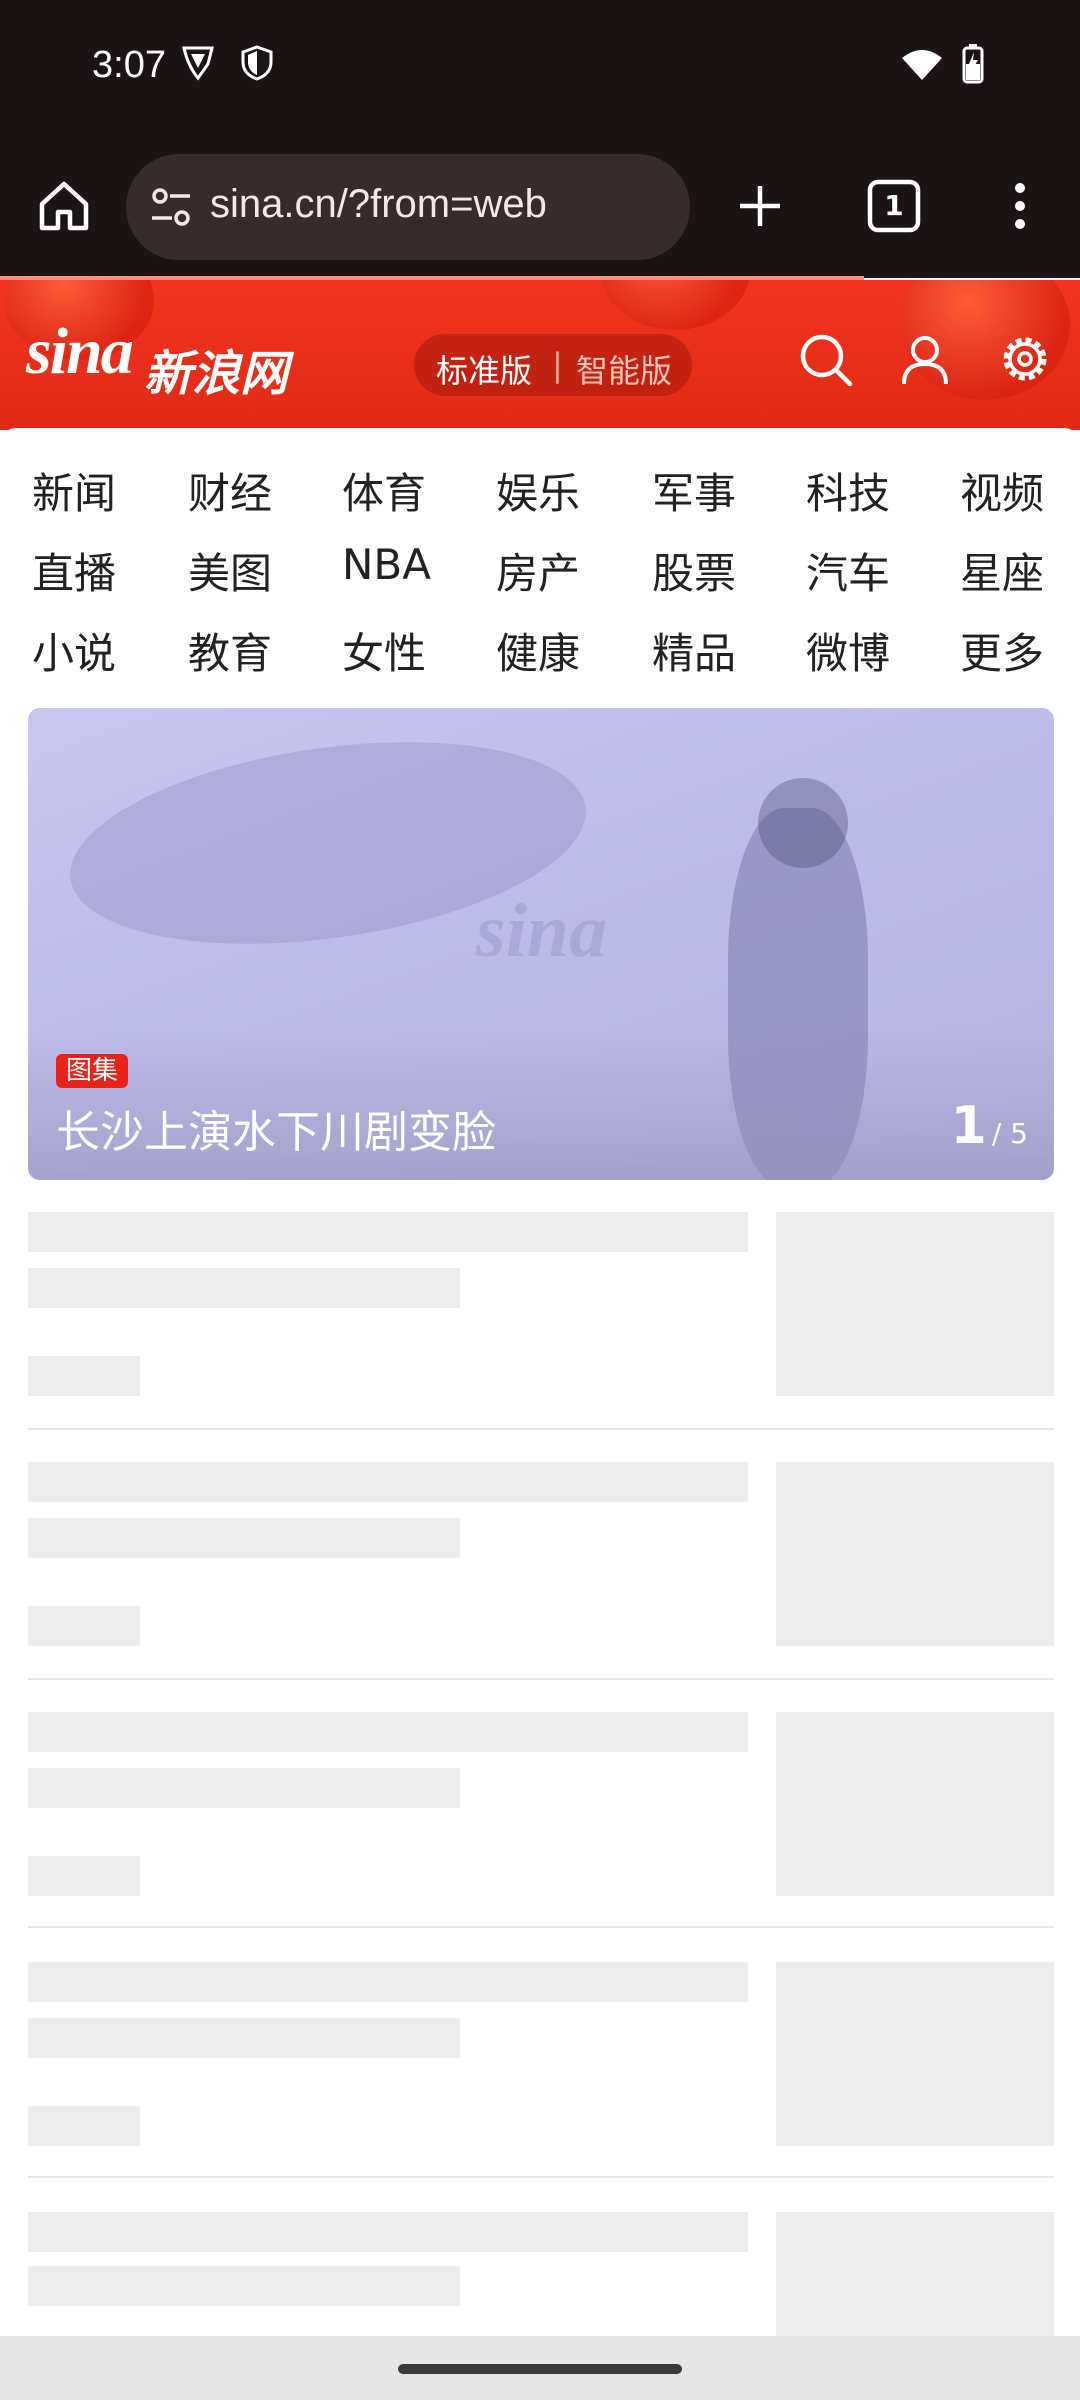 The image size is (1080, 2400). What do you see at coordinates (87, 650) in the screenshot?
I see `nav-item-novels: 小说` at bounding box center [87, 650].